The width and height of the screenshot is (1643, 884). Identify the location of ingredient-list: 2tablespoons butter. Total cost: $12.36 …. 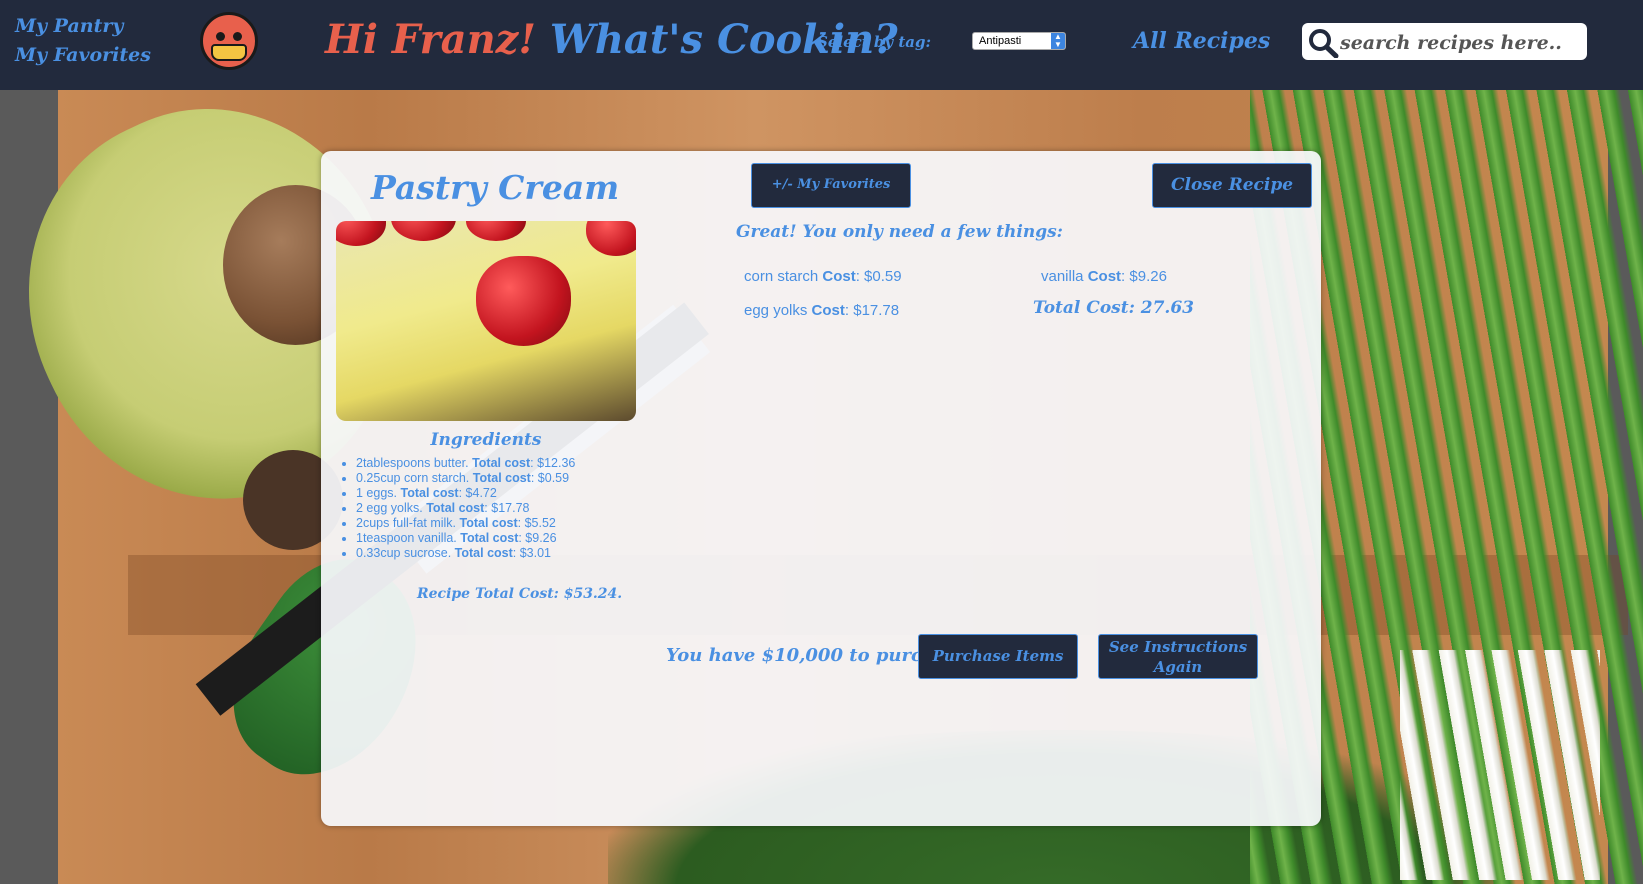
(455, 508).